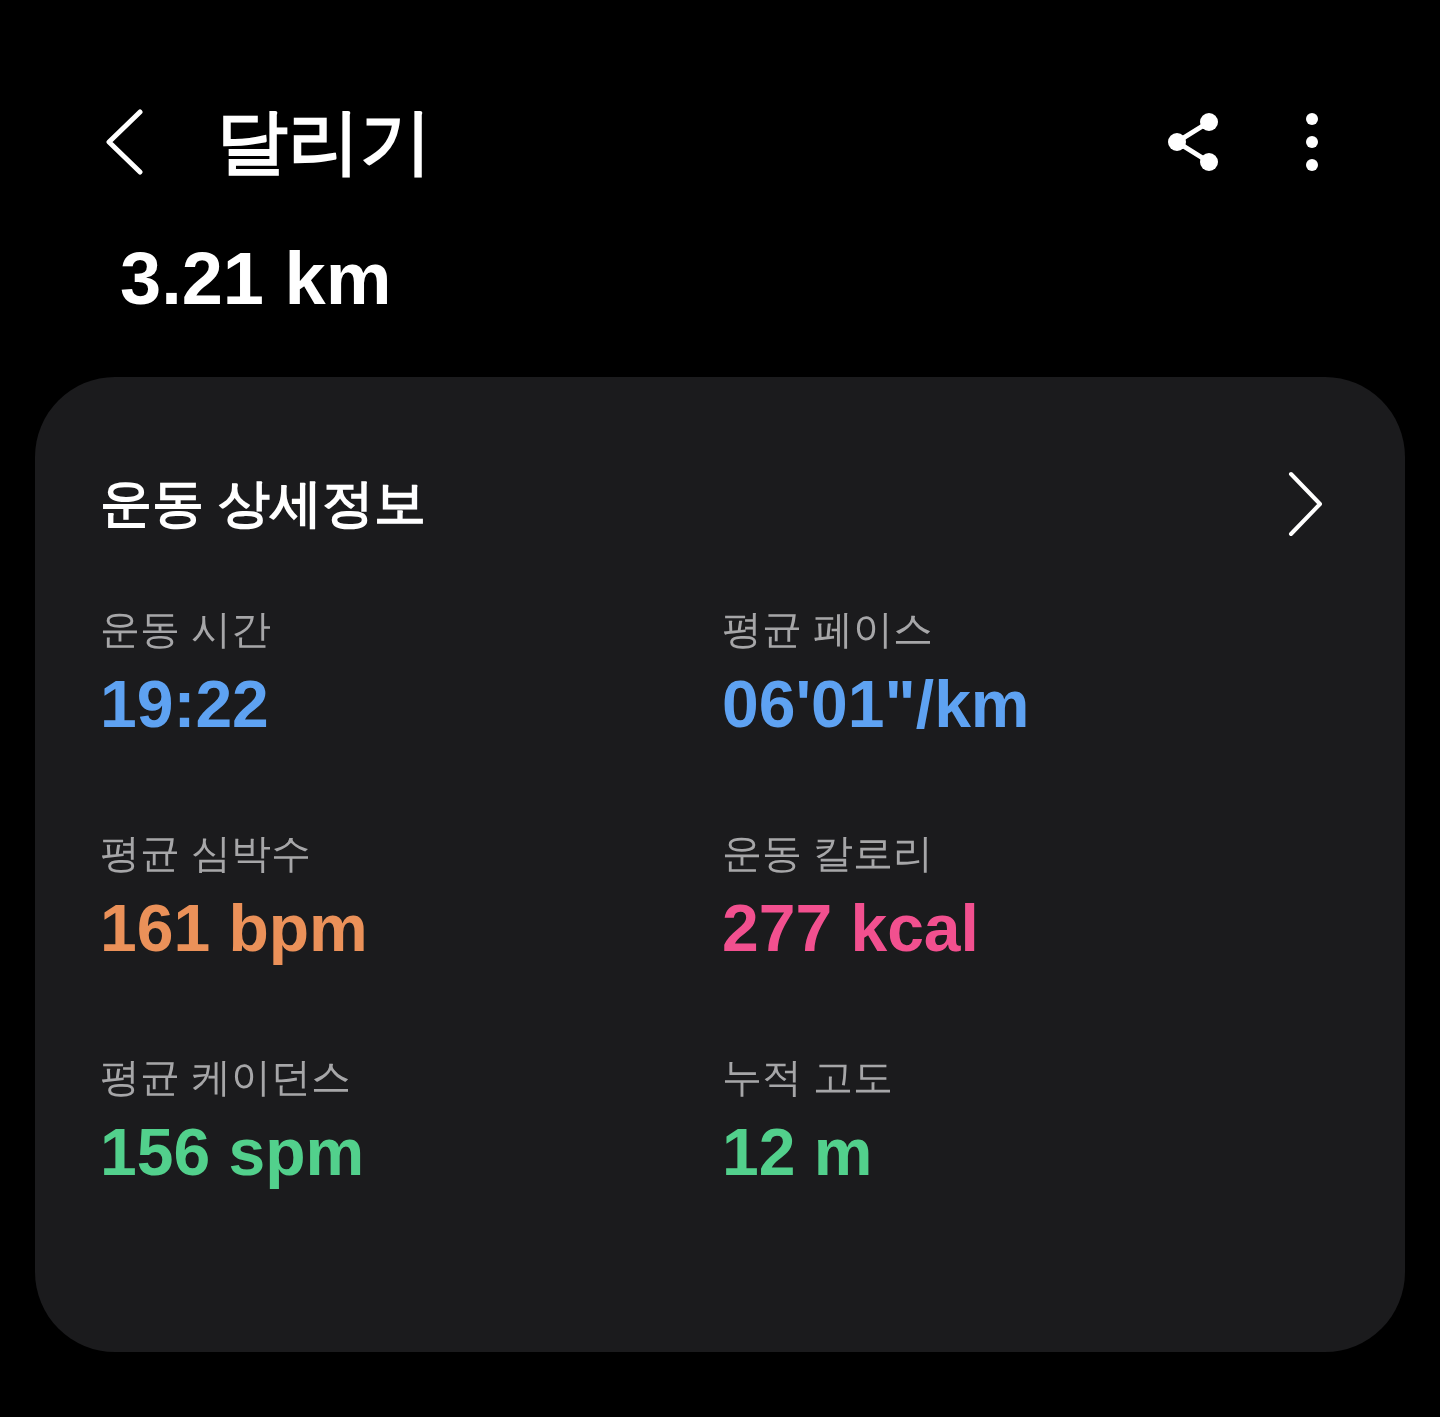 This screenshot has height=1417, width=1440. Describe the element at coordinates (124, 142) in the screenshot. I see `back-icon` at that location.